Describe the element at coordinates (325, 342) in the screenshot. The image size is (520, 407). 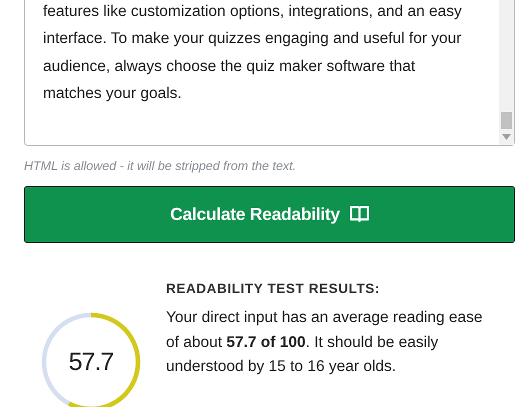
I see `results-summary: Your direct input has an average reading ease of about 57.7 of 100. It should be easily understood by 15 to 16 year olds.` at that location.